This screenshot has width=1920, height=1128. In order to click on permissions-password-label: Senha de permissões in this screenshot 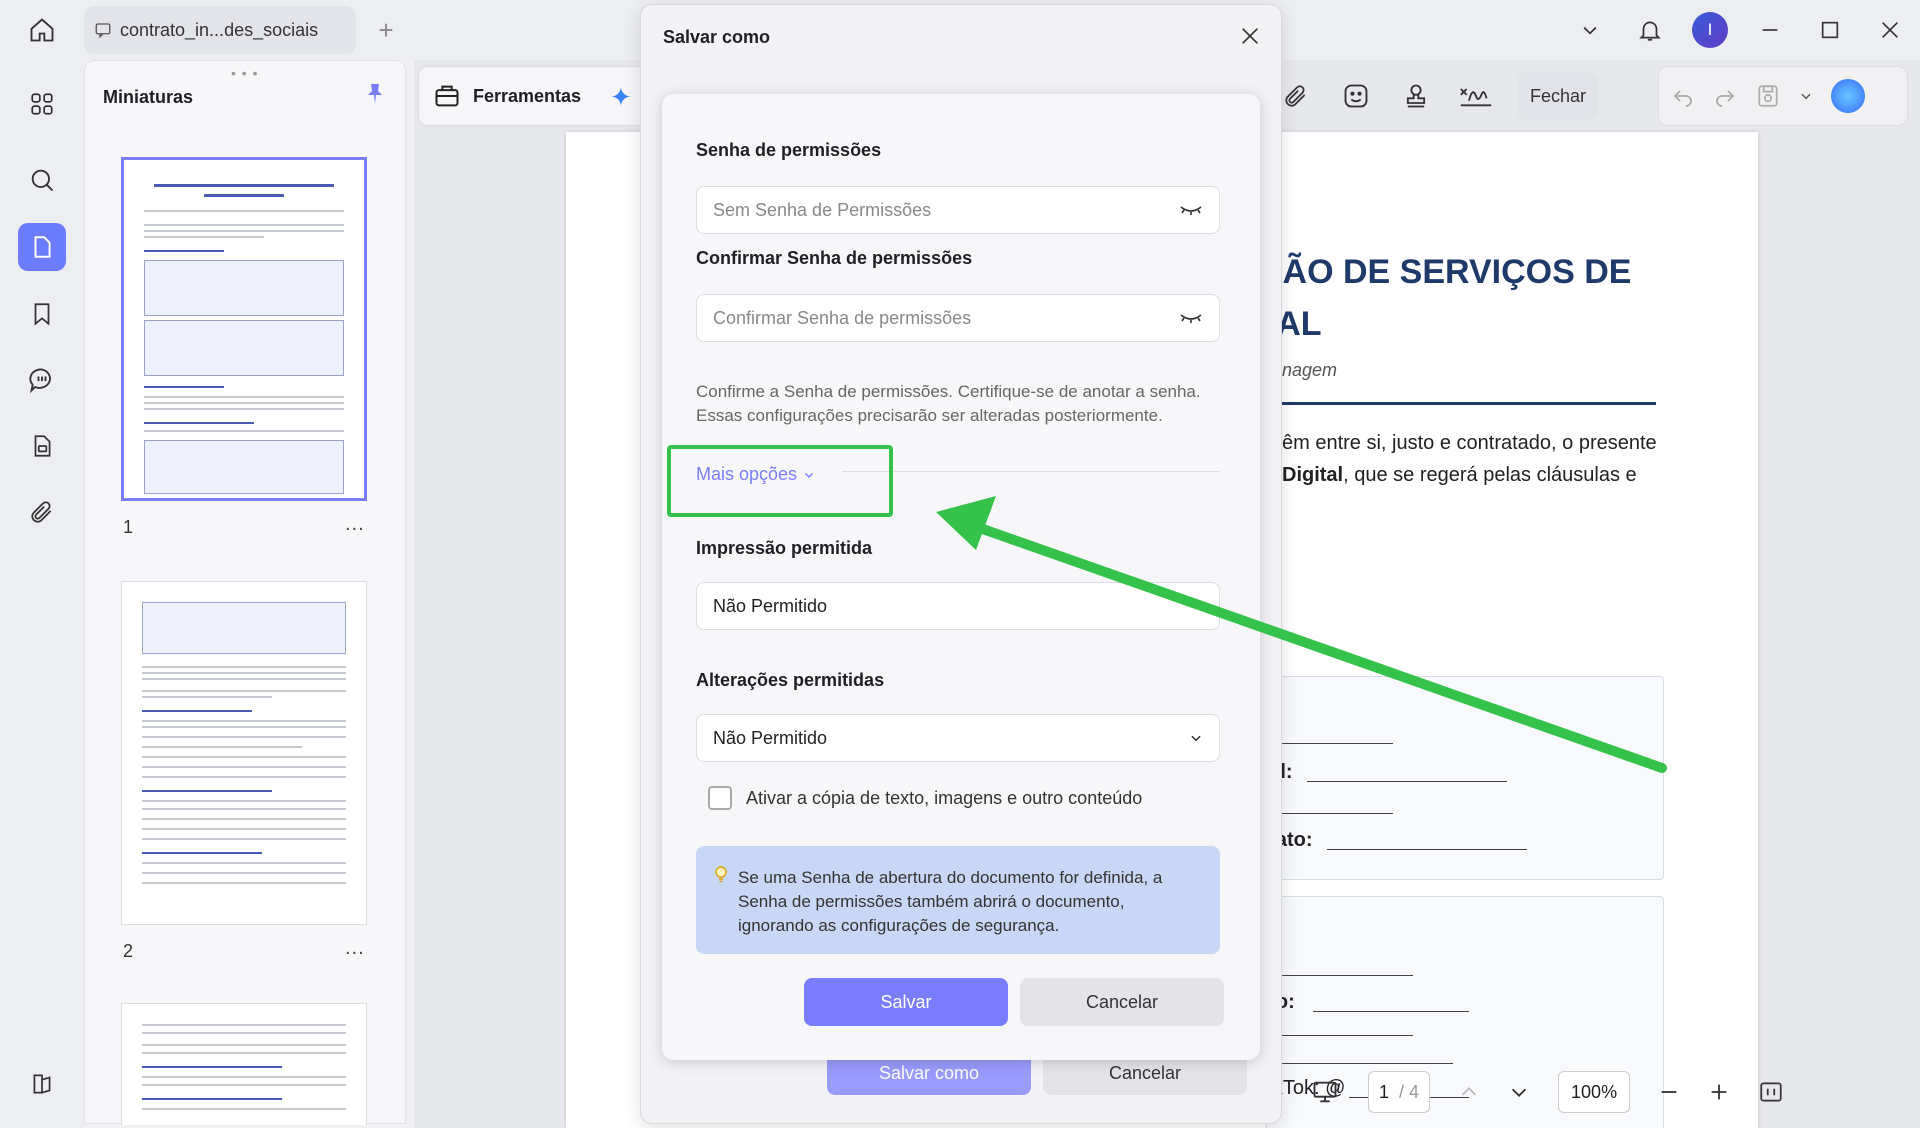, I will do `click(789, 150)`.